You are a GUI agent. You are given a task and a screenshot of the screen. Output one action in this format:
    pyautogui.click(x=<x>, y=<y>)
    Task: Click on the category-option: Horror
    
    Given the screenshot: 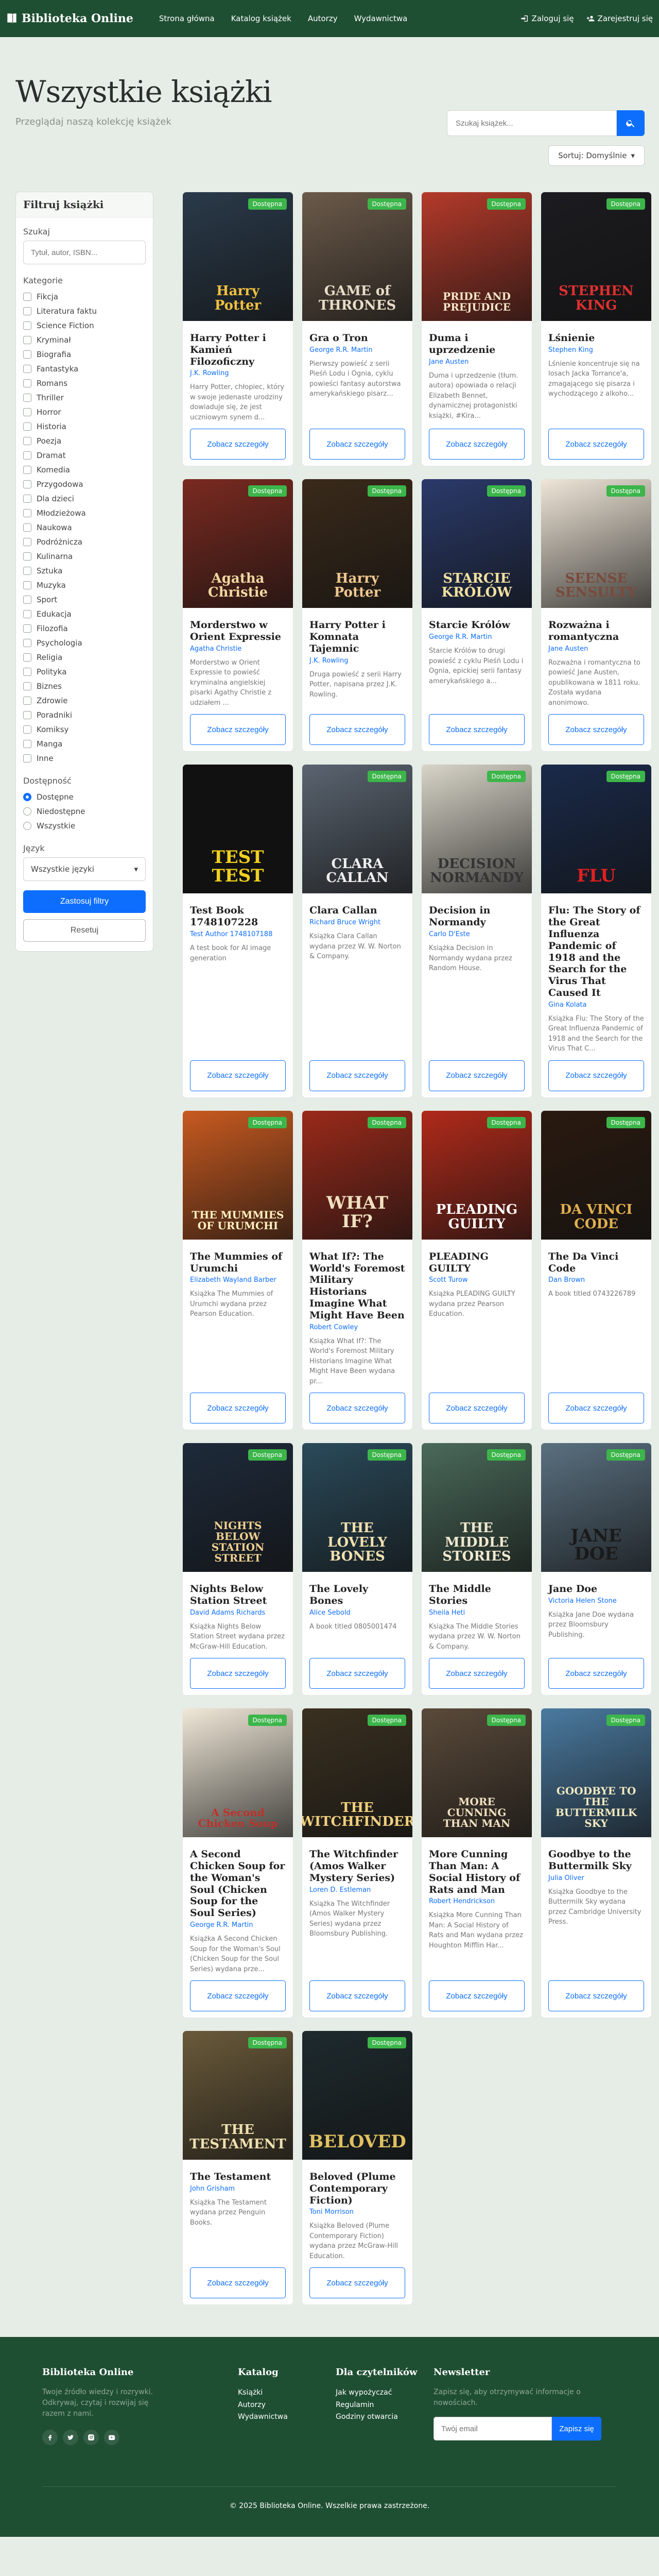 What is the action you would take?
    pyautogui.click(x=85, y=412)
    